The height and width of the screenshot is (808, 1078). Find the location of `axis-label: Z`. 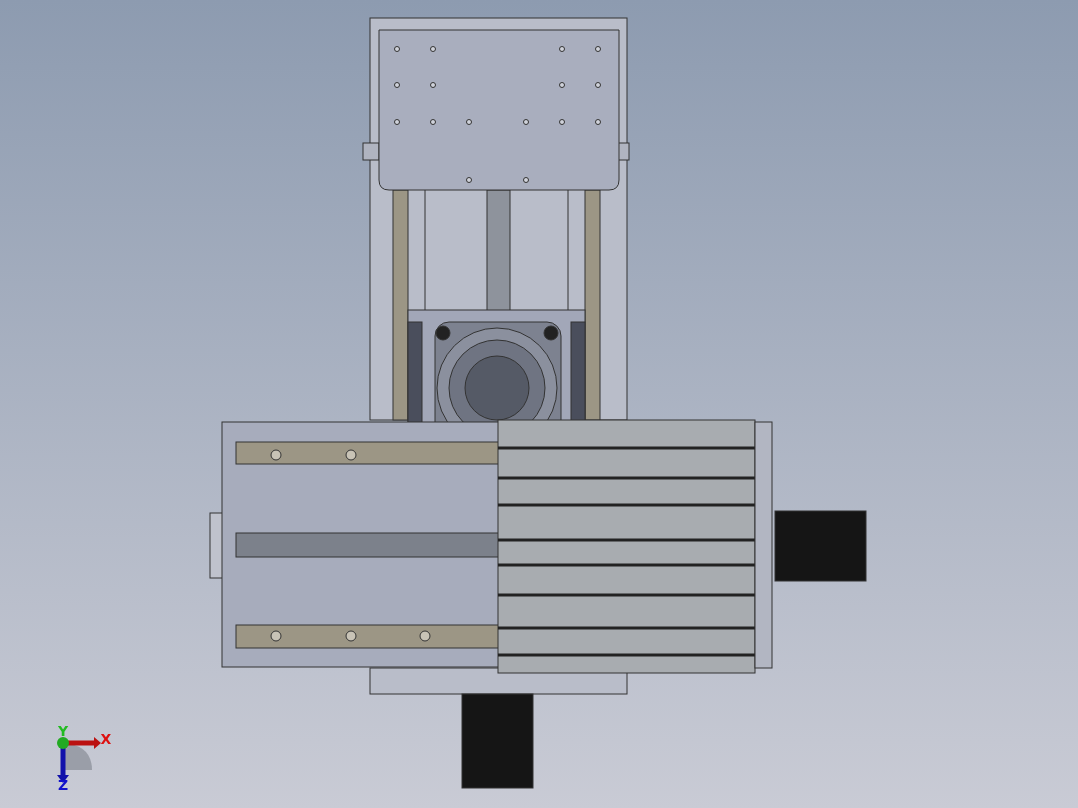

axis-label: Z is located at coordinates (63, 785).